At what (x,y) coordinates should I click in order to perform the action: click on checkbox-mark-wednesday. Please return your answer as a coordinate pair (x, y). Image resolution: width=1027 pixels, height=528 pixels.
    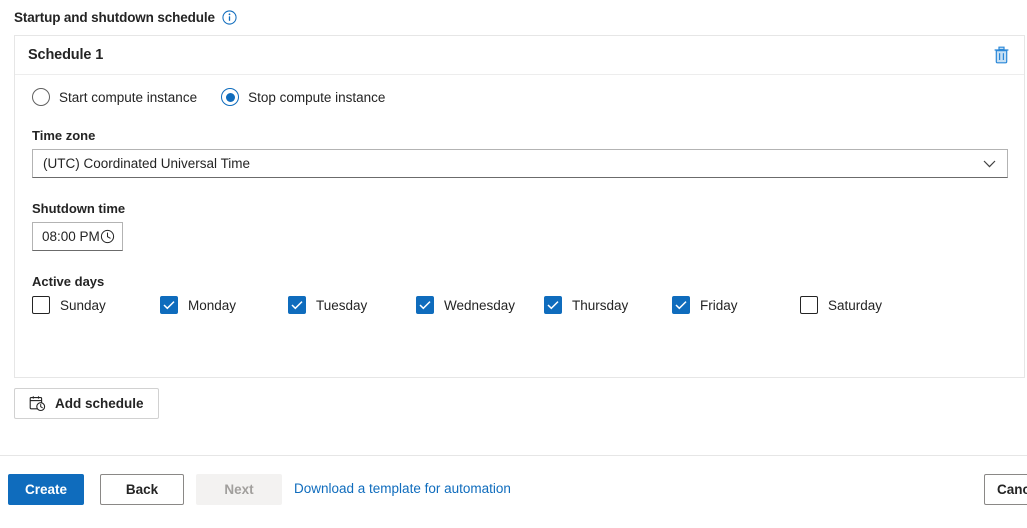
    Looking at the image, I should click on (425, 305).